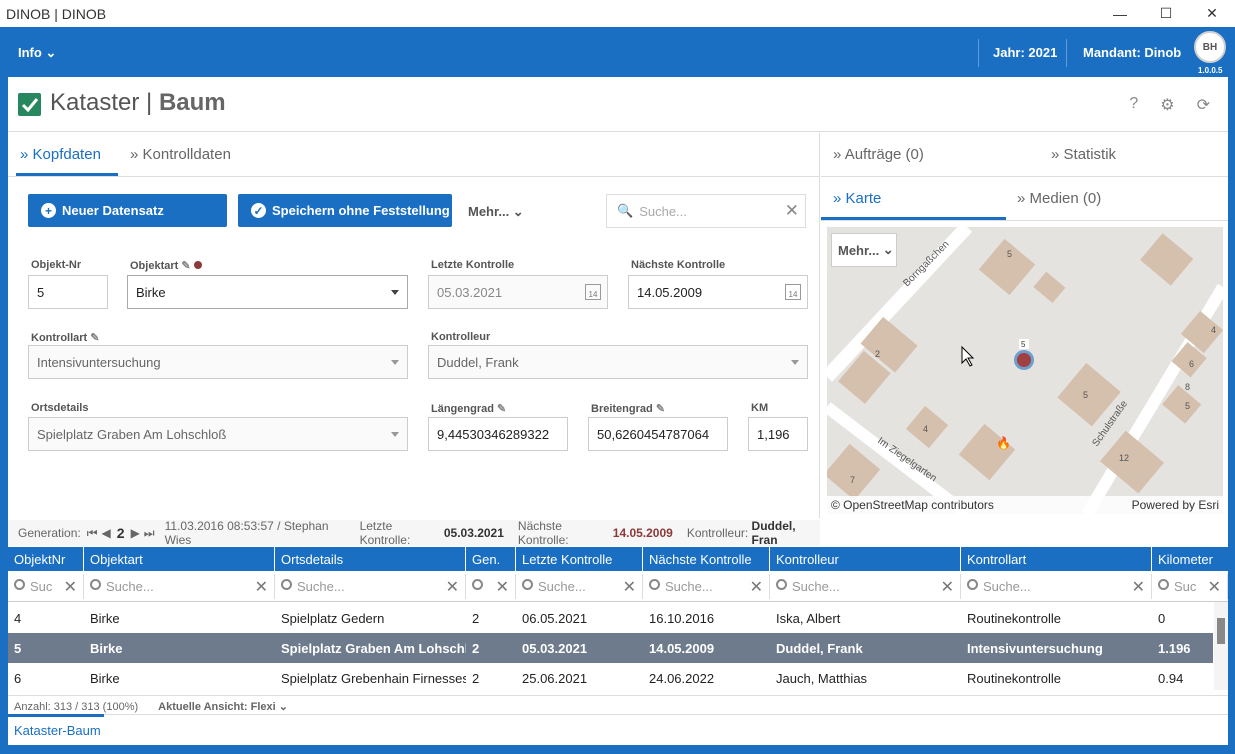 The image size is (1235, 754). Describe the element at coordinates (1203, 105) in the screenshot. I see `refresh-icon: ⟳` at that location.